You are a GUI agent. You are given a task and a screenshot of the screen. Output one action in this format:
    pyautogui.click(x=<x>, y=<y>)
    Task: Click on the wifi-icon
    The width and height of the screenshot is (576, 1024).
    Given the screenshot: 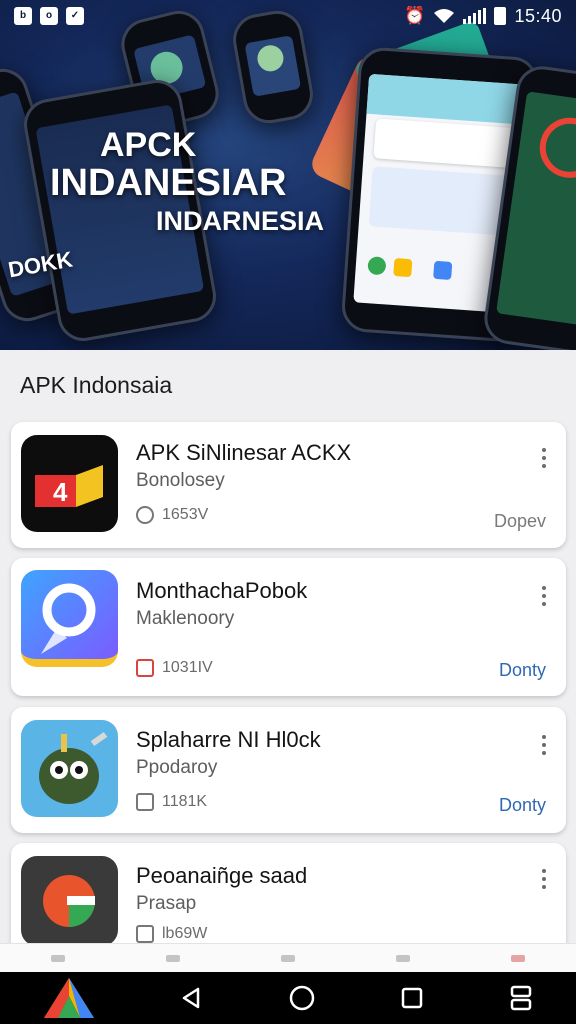 What is the action you would take?
    pyautogui.click(x=444, y=16)
    